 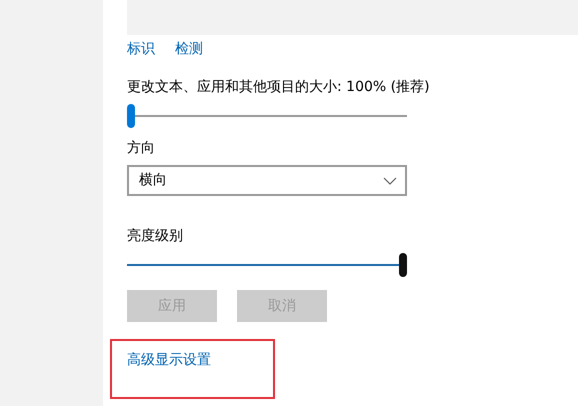 I want to click on advanced-display-settings-link: 高级显示设置, so click(x=169, y=360).